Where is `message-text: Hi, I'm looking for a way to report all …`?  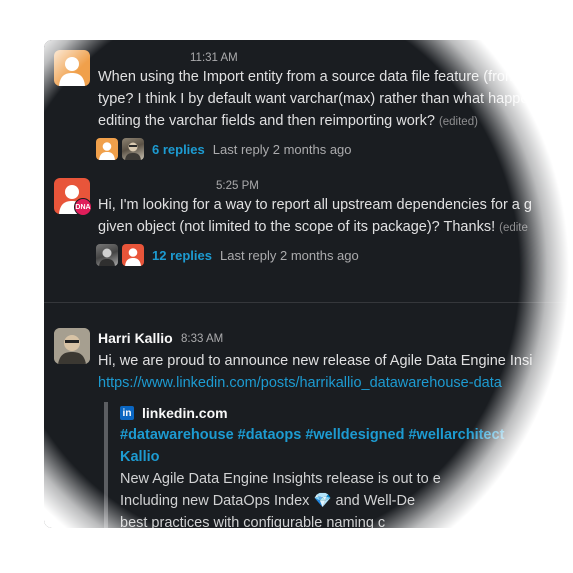
message-text: Hi, I'm looking for a way to report all … is located at coordinates (315, 216).